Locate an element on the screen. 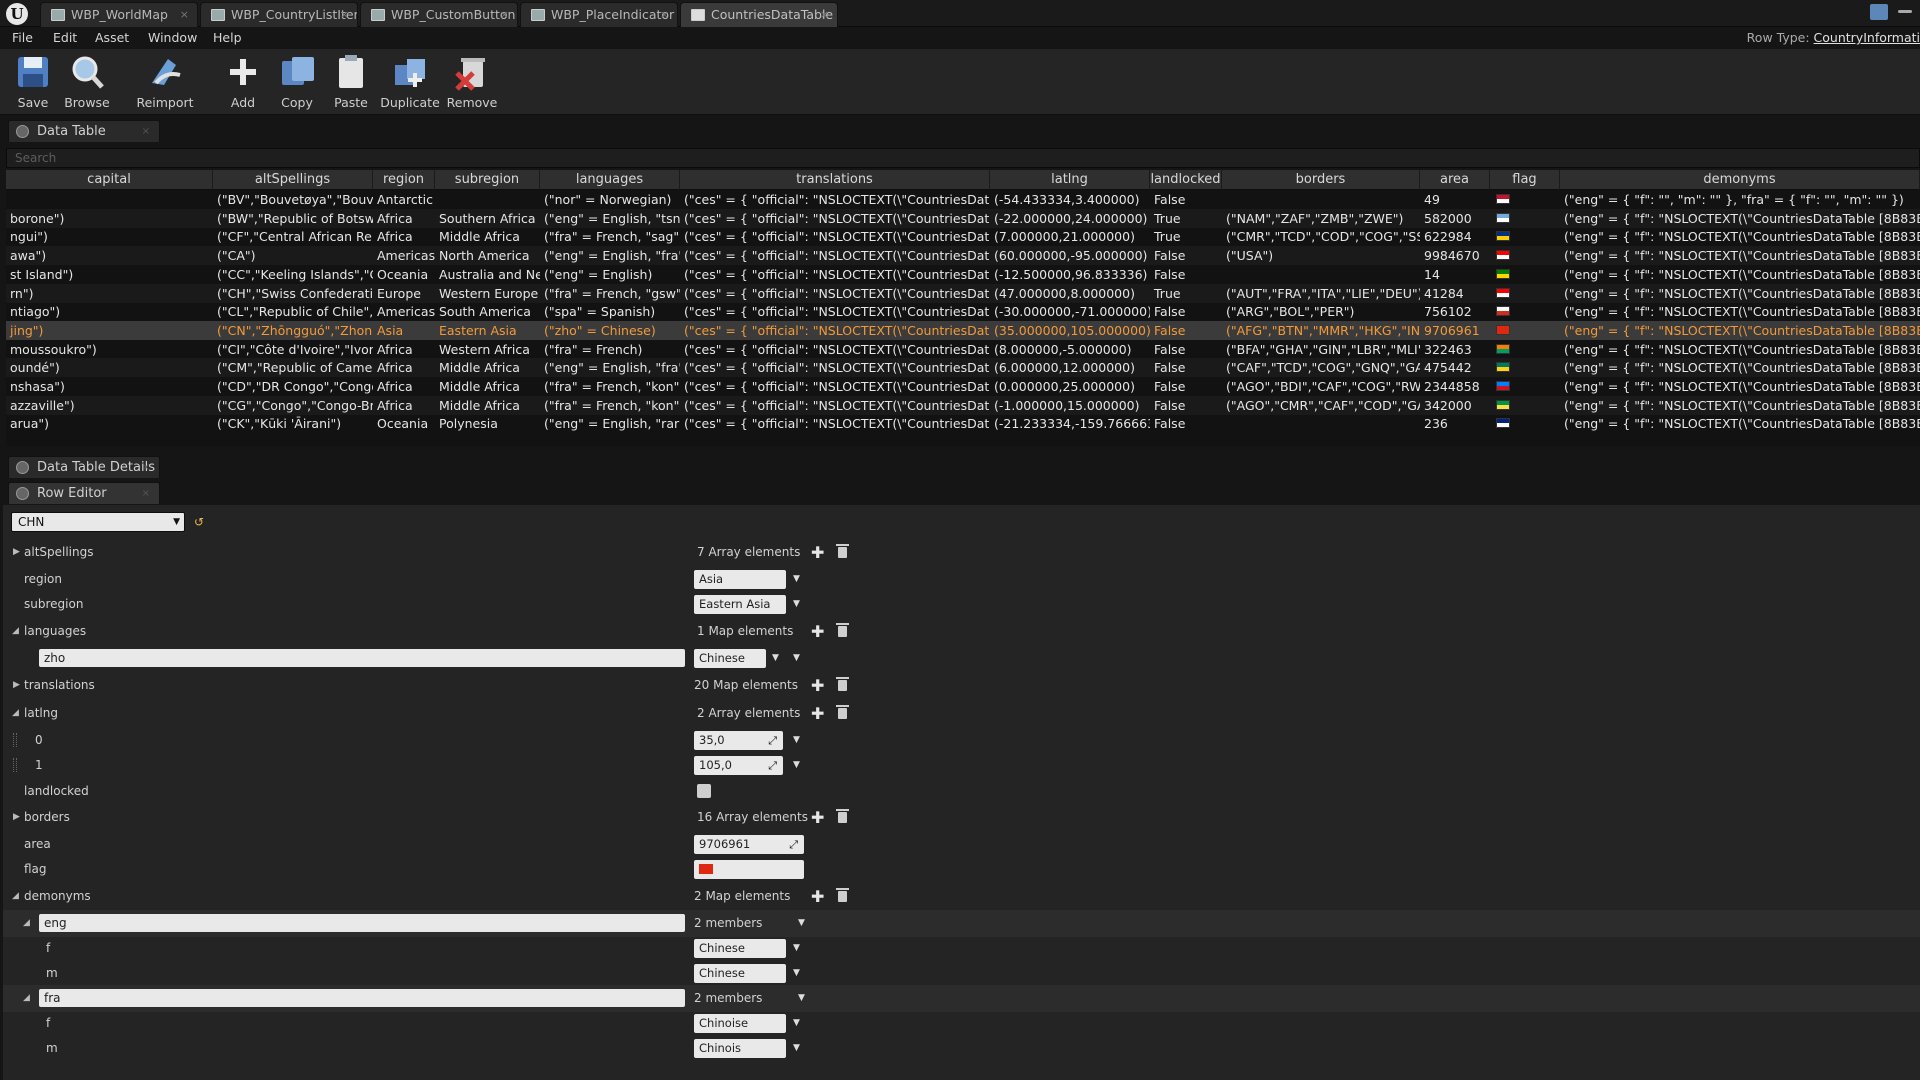 The width and height of the screenshot is (1920, 1080). region-field: Asia is located at coordinates (740, 579).